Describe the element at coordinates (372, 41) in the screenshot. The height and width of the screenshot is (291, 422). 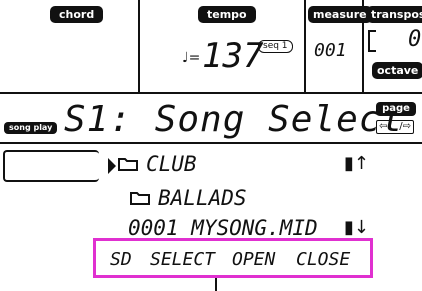
I see `transpose-bracket-icon` at that location.